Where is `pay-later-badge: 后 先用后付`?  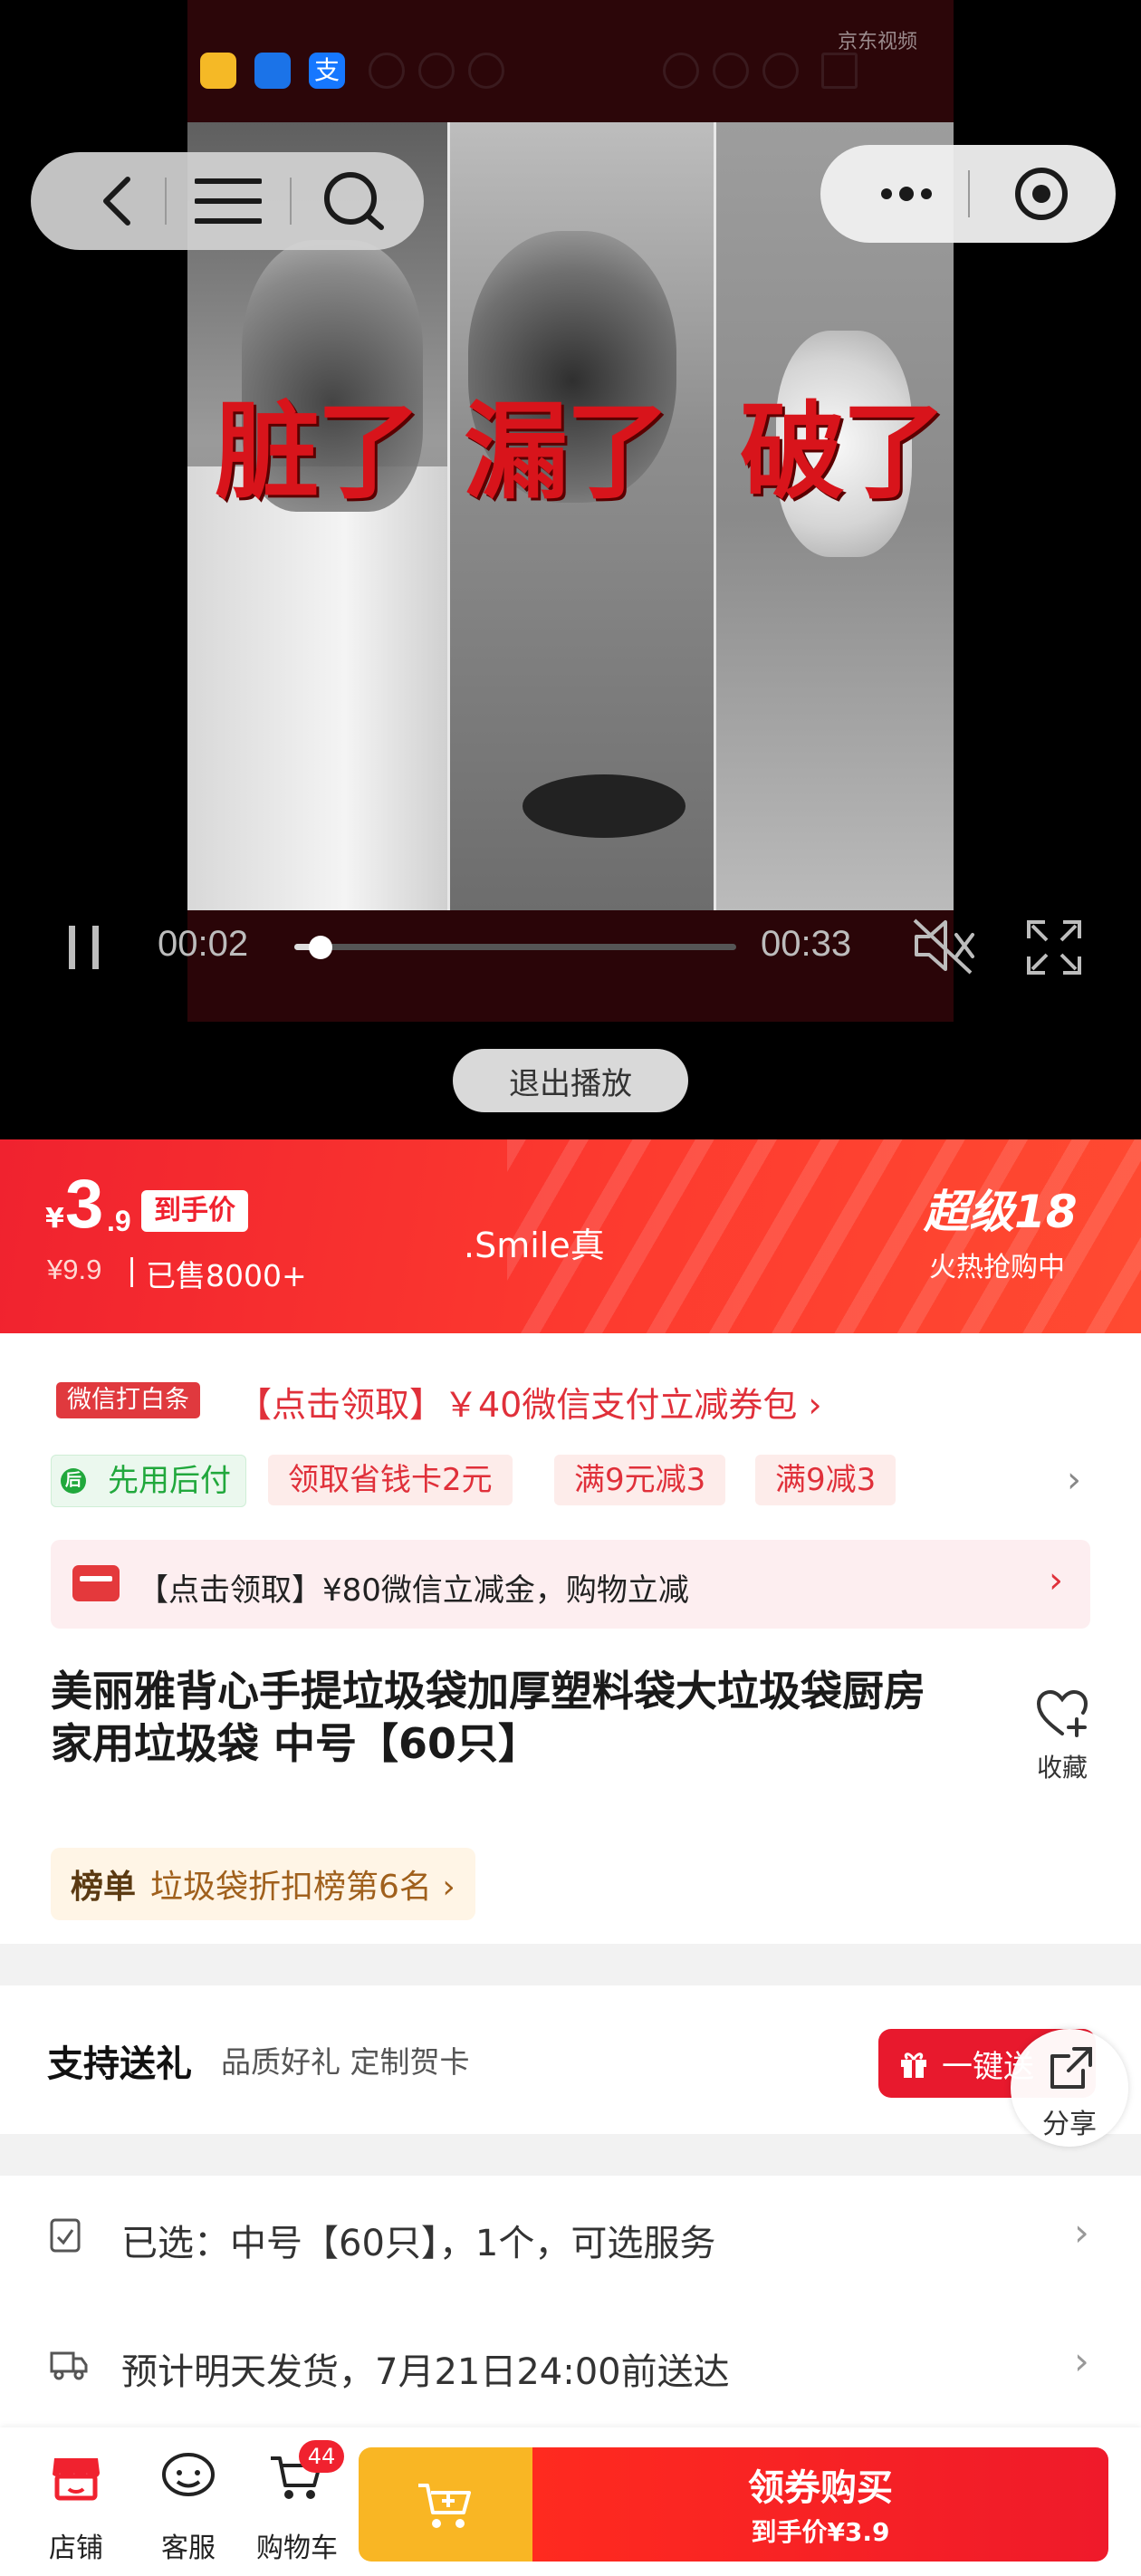 pay-later-badge: 后 先用后付 is located at coordinates (148, 1481).